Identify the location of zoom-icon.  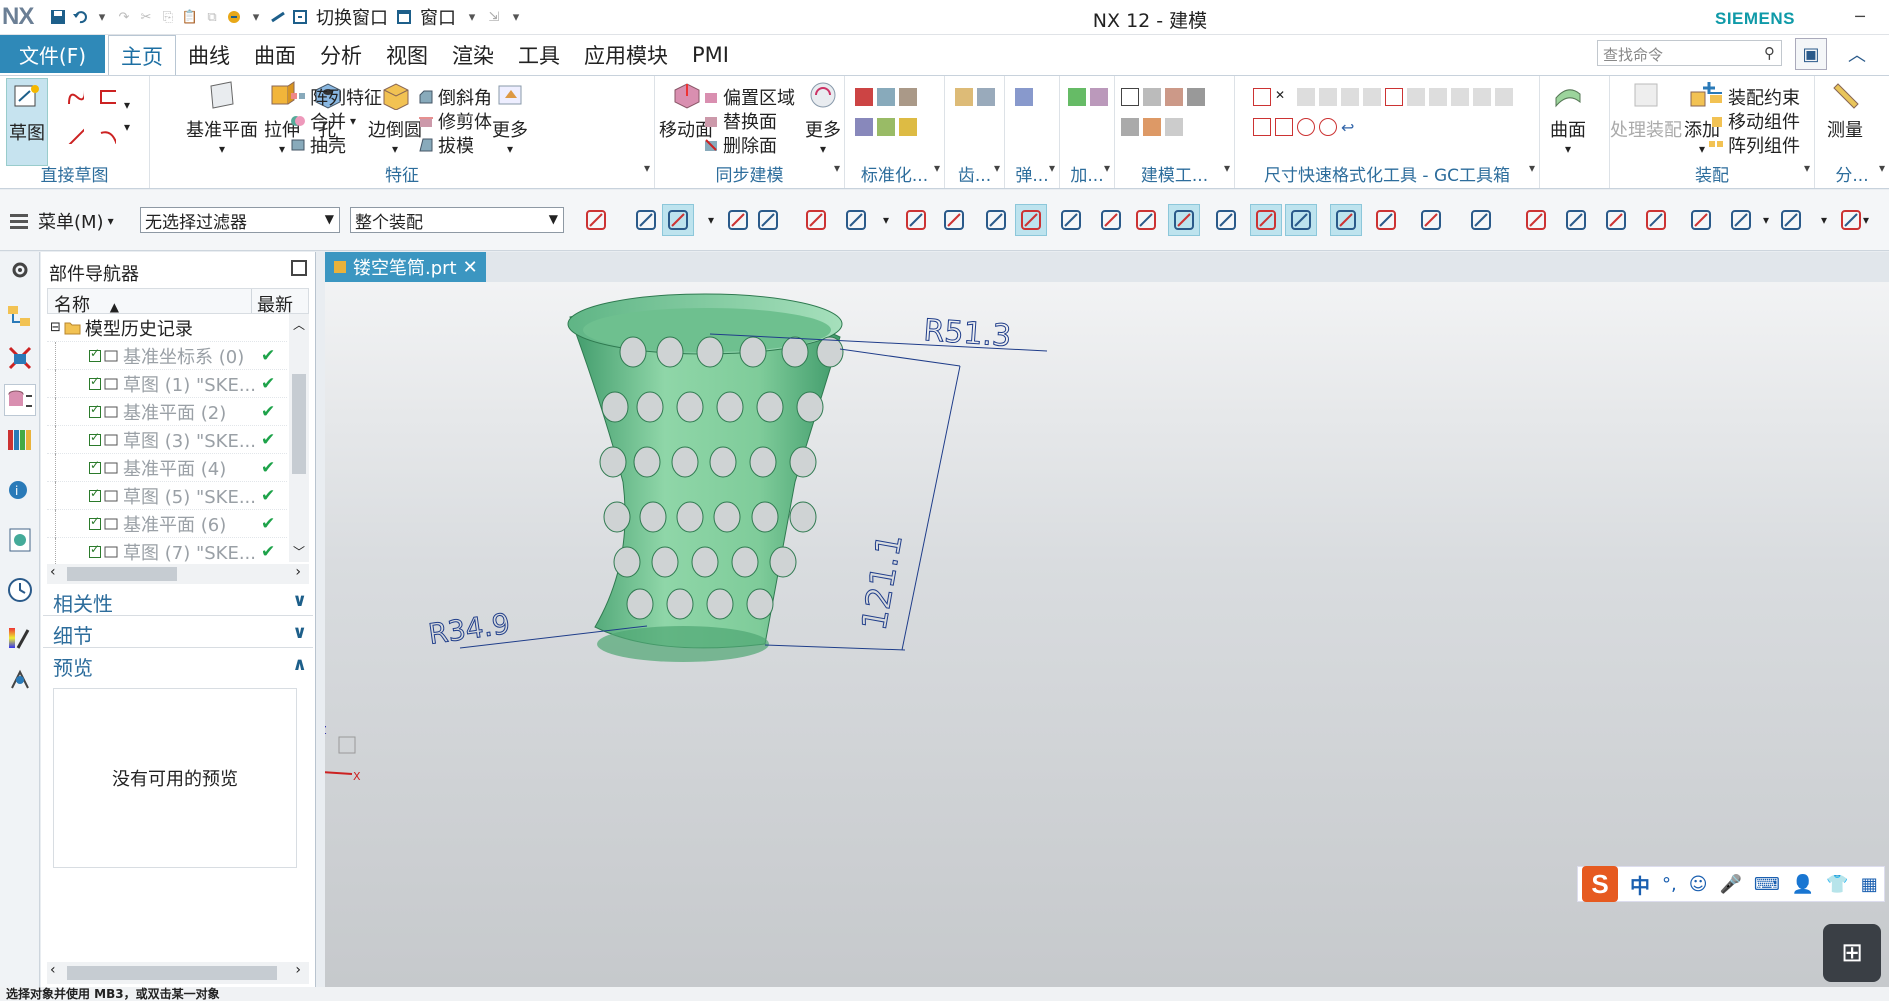
(1741, 220).